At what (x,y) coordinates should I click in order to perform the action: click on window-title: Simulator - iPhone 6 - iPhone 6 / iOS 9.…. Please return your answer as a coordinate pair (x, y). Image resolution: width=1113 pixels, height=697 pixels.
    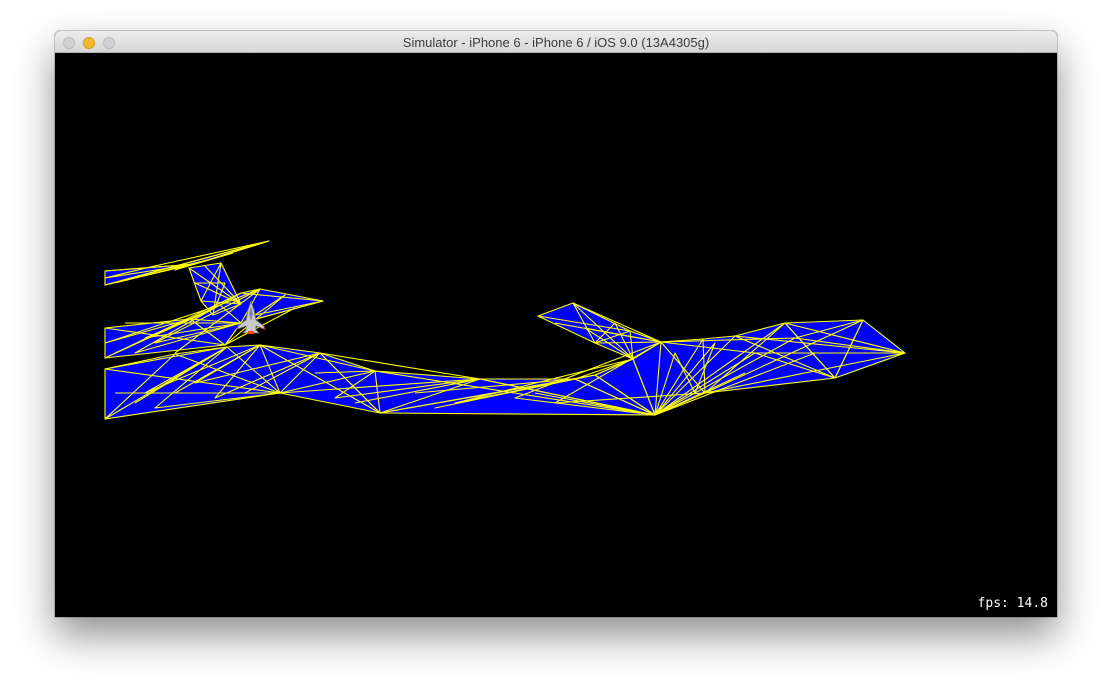
    Looking at the image, I should click on (556, 42).